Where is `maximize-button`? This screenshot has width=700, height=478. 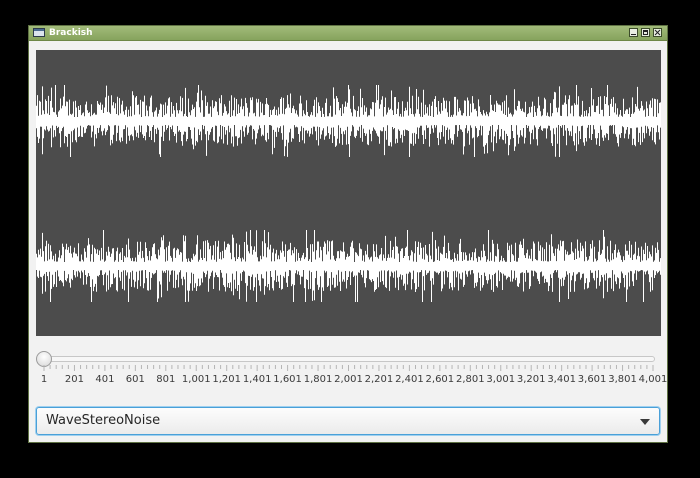
maximize-button is located at coordinates (645, 32).